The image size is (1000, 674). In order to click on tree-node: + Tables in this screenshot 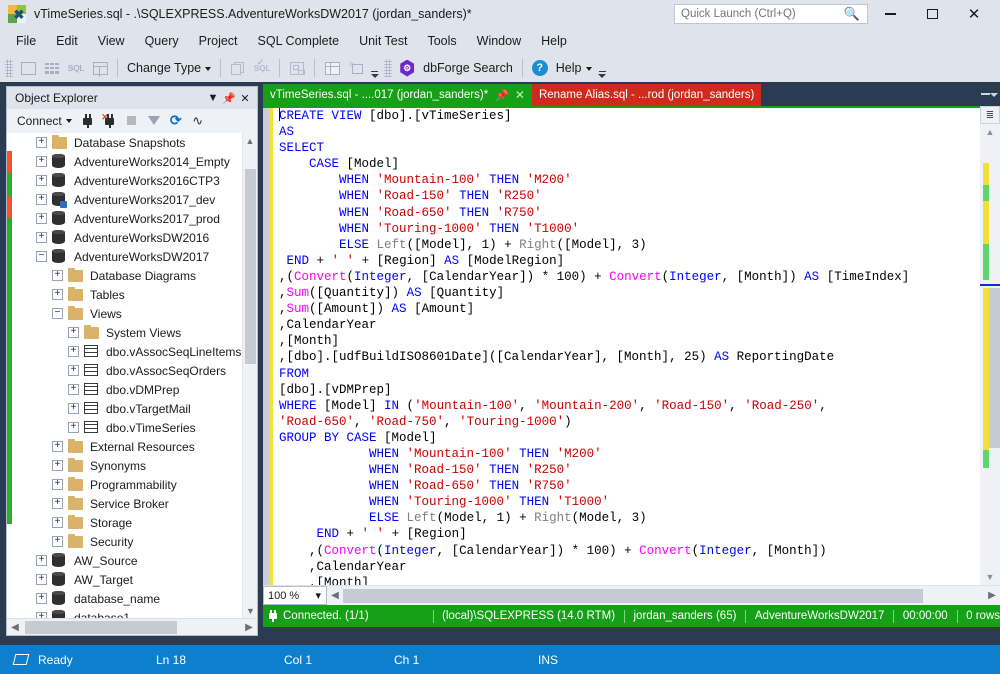, I will do `click(134, 294)`.